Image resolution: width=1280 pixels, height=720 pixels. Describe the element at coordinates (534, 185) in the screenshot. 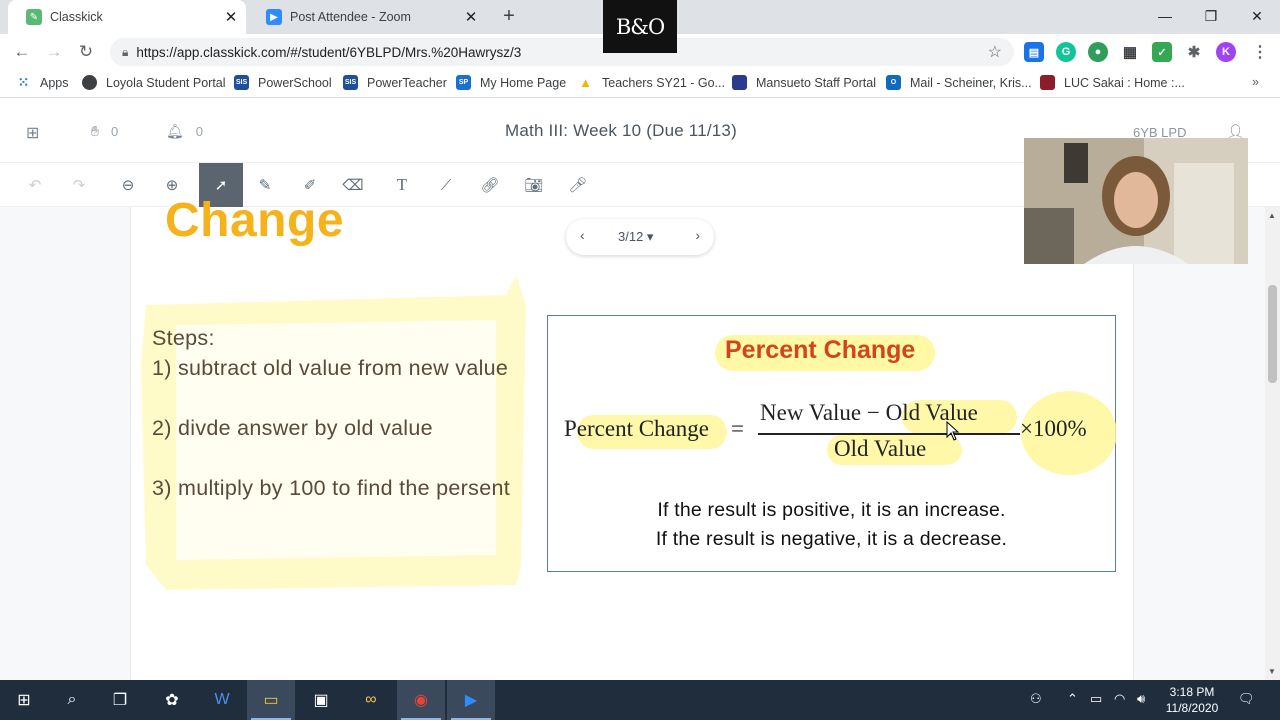

I see `camera-icon: 📷︎` at that location.